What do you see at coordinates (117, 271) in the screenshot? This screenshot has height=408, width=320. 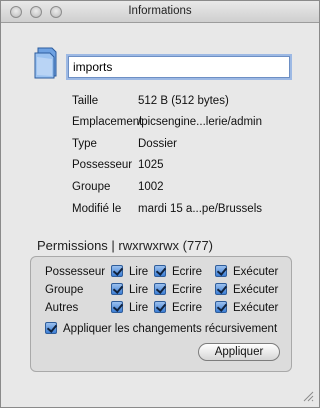 I see `owner-read-checkbox` at bounding box center [117, 271].